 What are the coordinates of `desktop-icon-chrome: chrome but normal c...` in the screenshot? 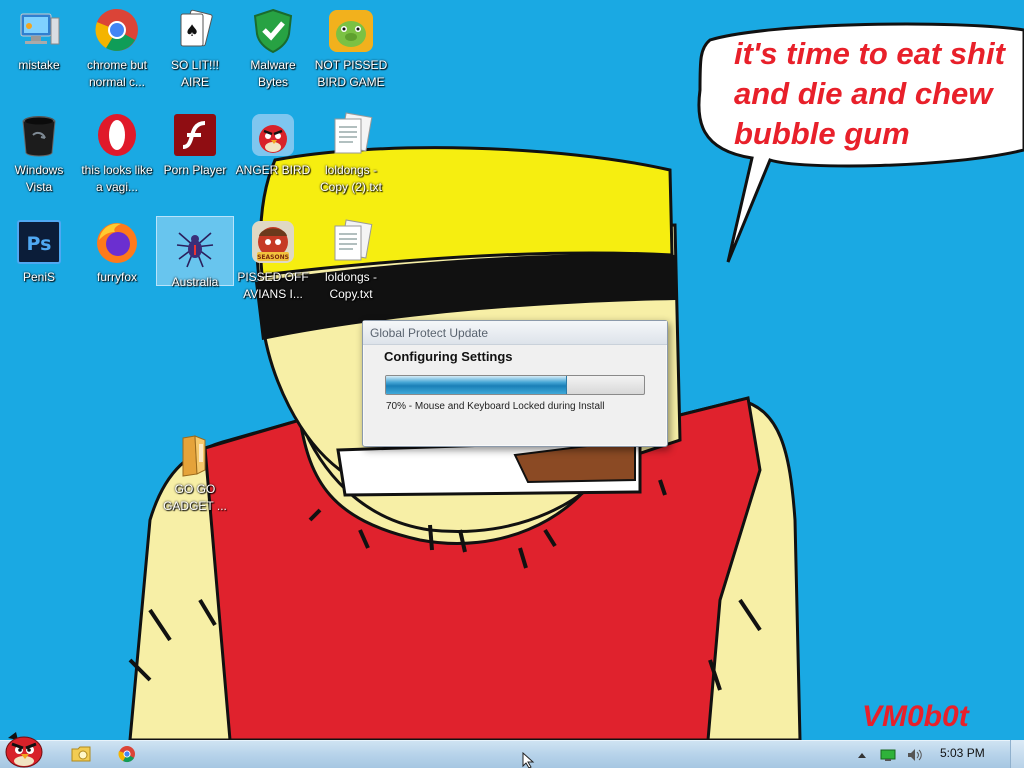 It's located at (117, 51).